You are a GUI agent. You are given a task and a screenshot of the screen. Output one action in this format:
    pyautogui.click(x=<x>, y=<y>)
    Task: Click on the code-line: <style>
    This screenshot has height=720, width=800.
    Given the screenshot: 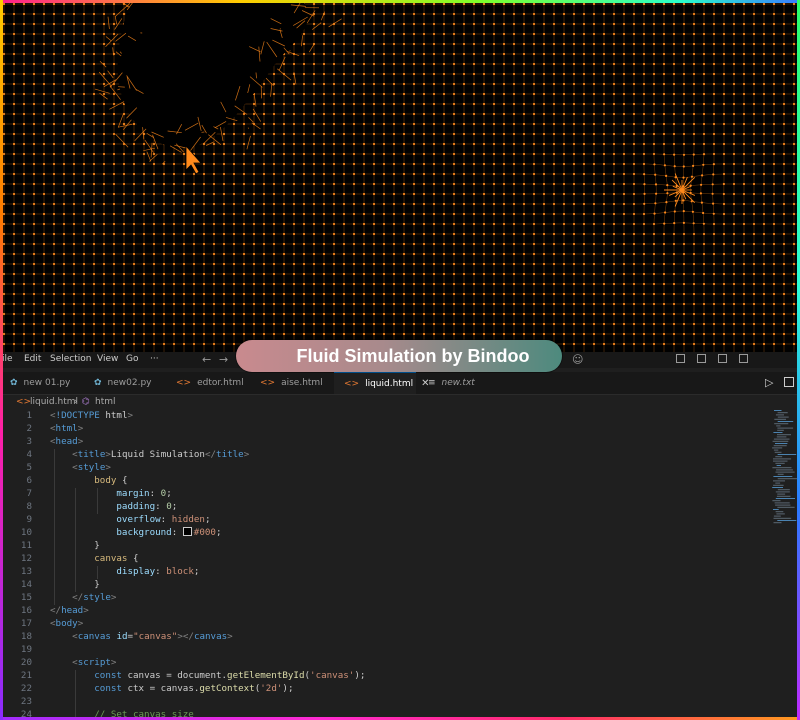 What is the action you would take?
    pyautogui.click(x=80, y=467)
    